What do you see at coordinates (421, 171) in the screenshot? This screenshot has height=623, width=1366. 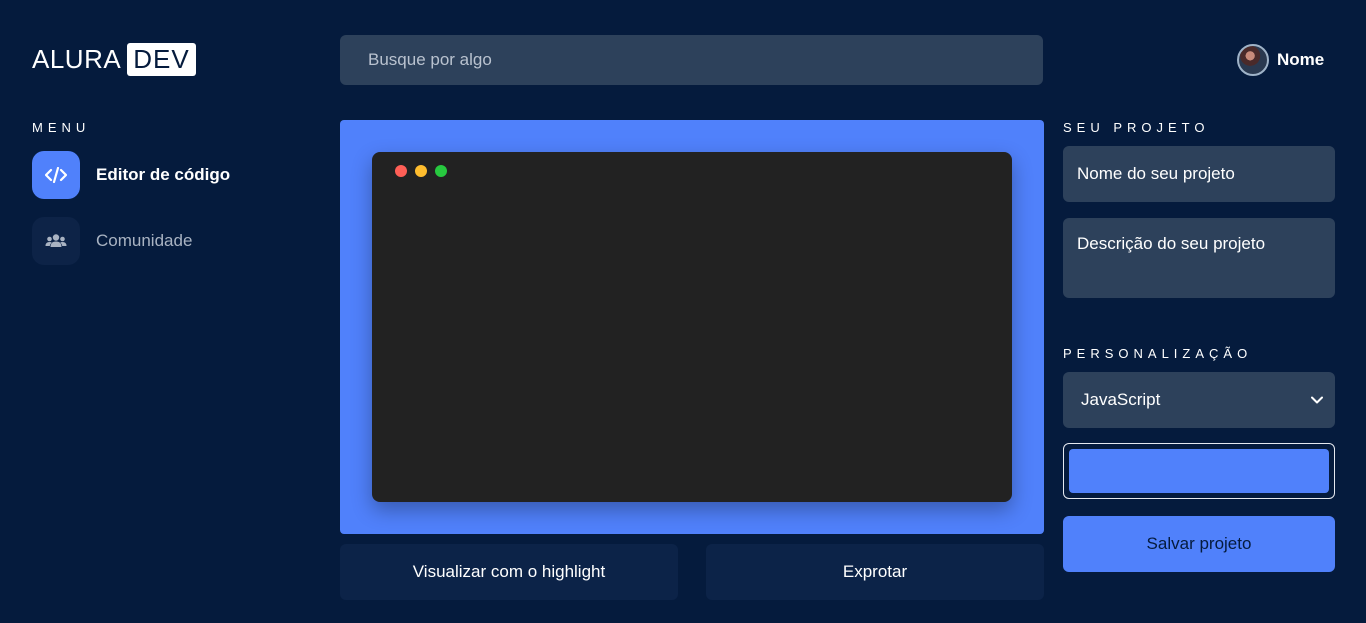 I see `window-minimize-dot` at bounding box center [421, 171].